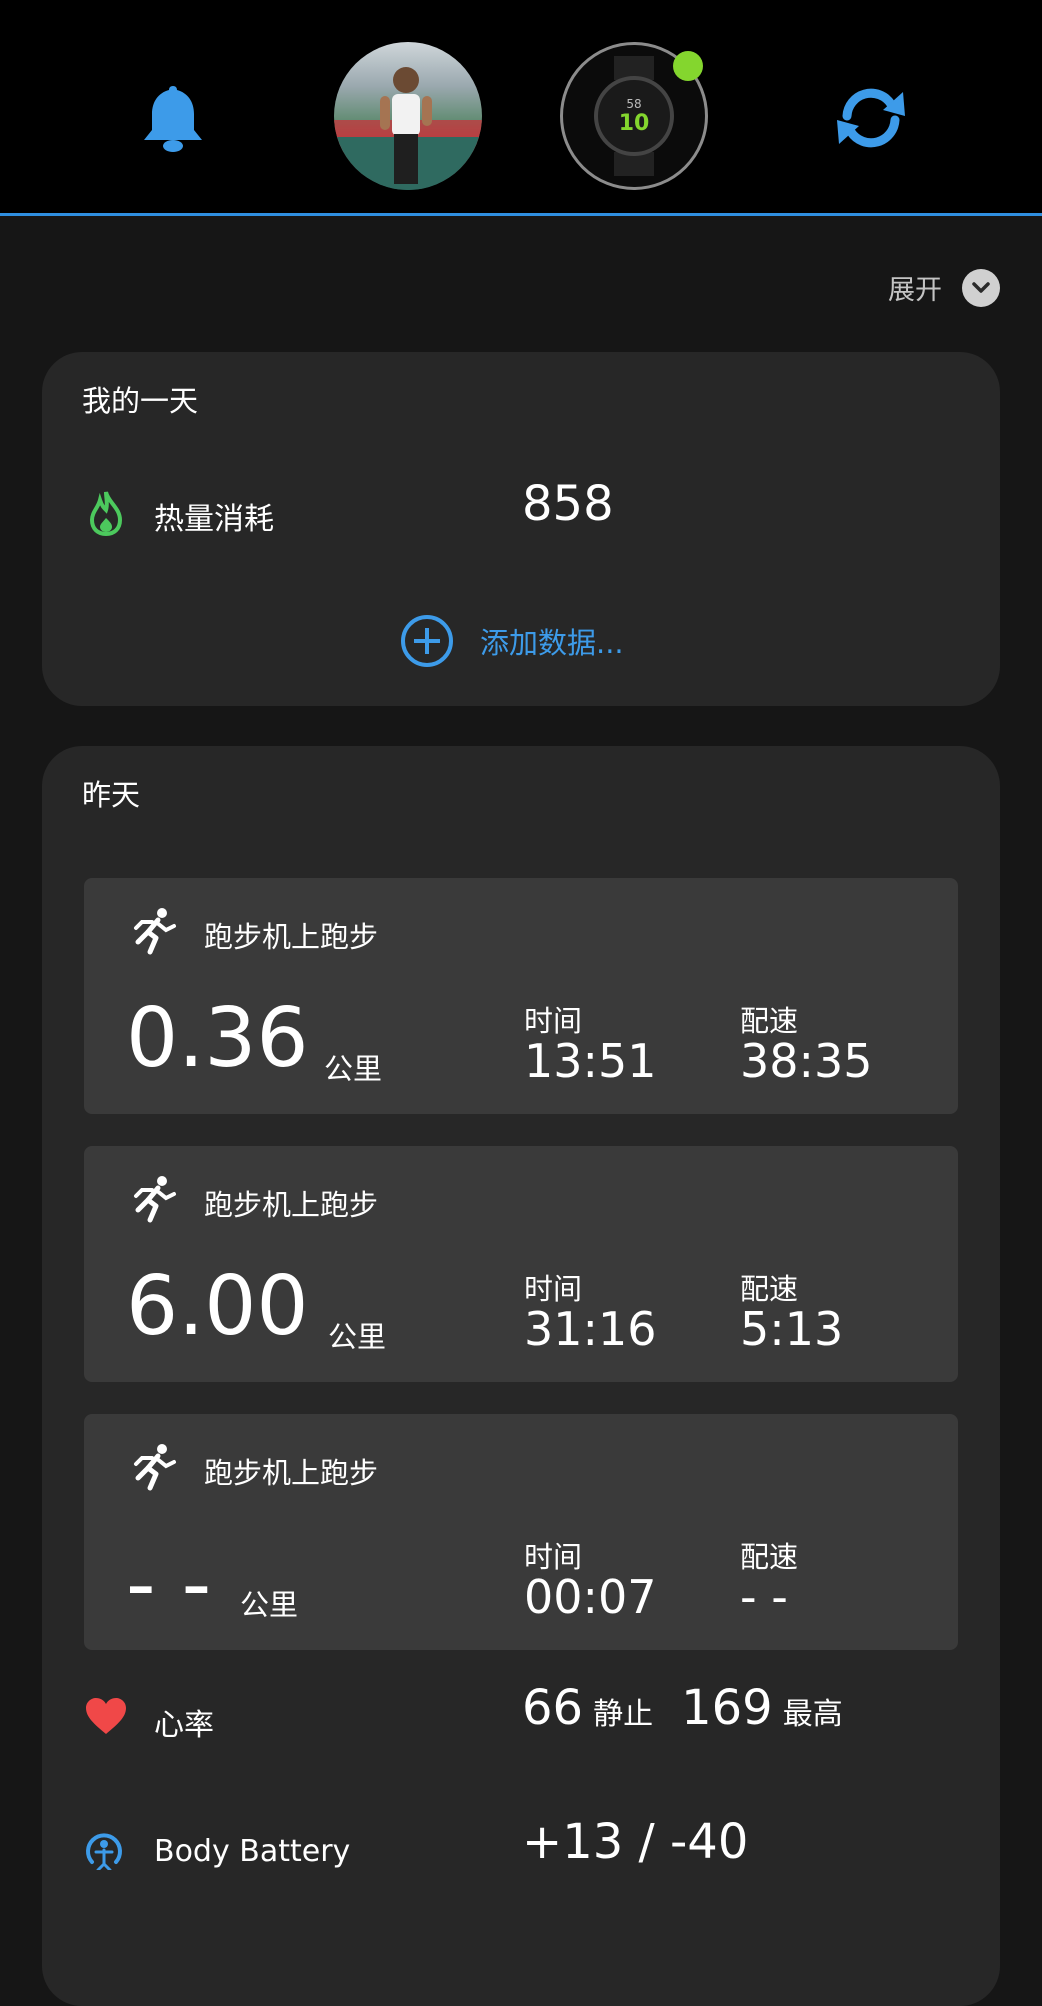 This screenshot has height=2006, width=1042. Describe the element at coordinates (634, 123) in the screenshot. I see `svg-text: 10` at that location.